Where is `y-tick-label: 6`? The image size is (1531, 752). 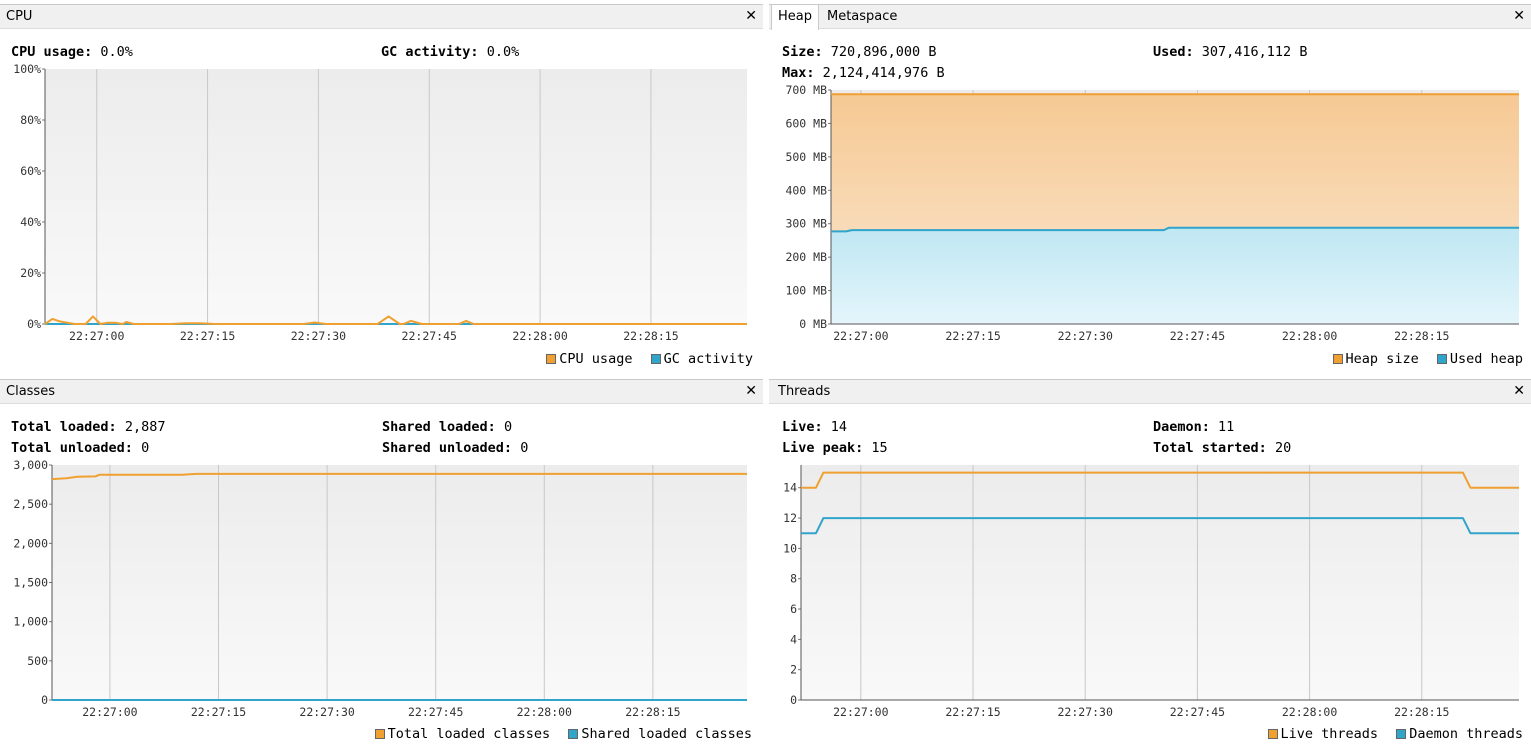
y-tick-label: 6 is located at coordinates (793, 609).